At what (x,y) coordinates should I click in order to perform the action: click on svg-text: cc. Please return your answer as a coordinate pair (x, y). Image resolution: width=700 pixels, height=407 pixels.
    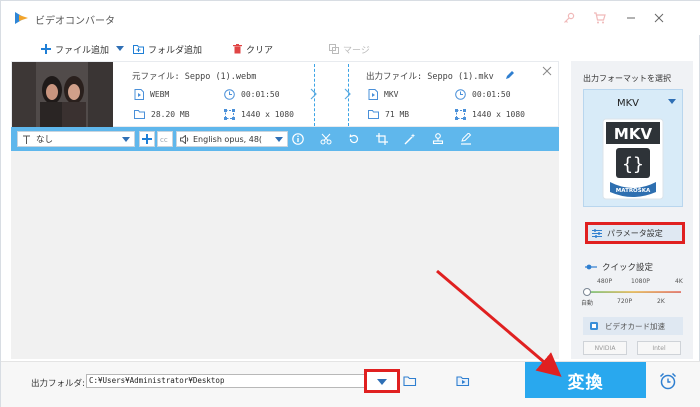
    Looking at the image, I should click on (164, 140).